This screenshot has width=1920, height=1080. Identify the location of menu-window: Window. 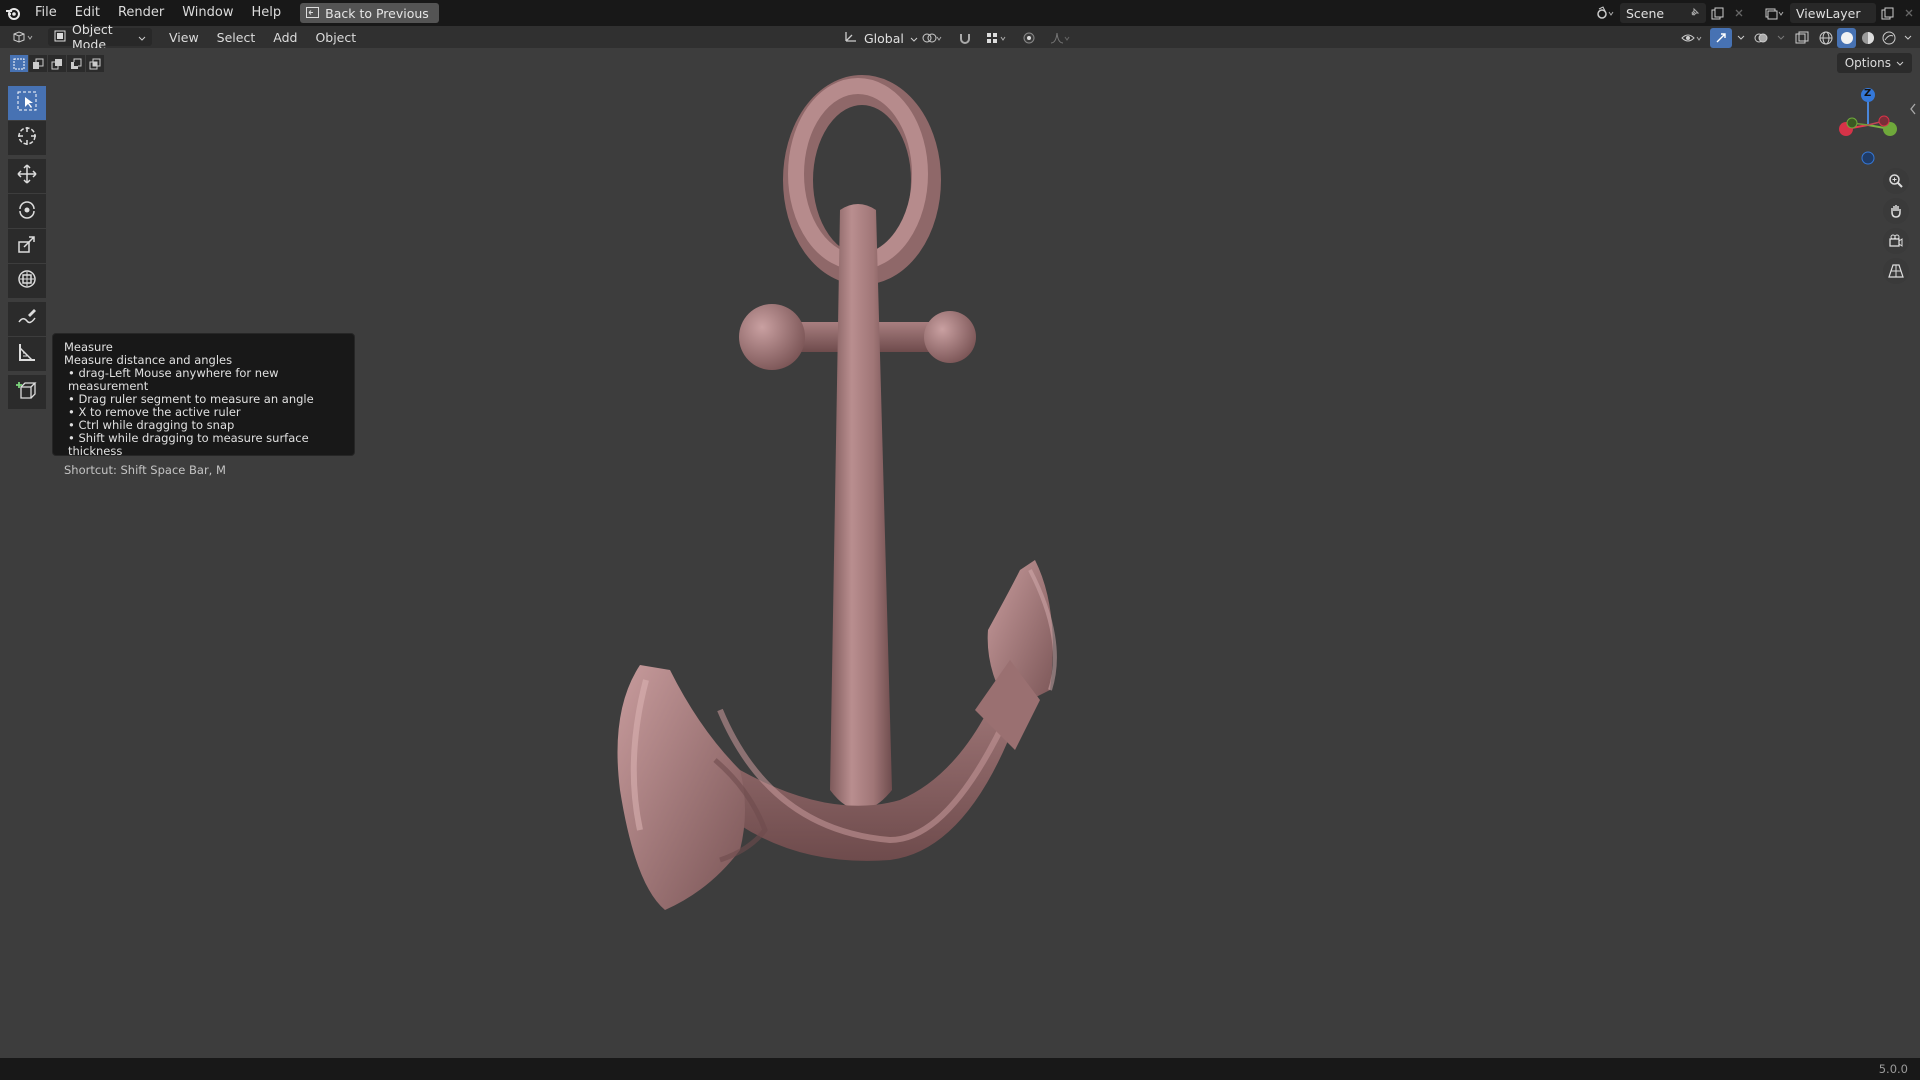
(207, 13).